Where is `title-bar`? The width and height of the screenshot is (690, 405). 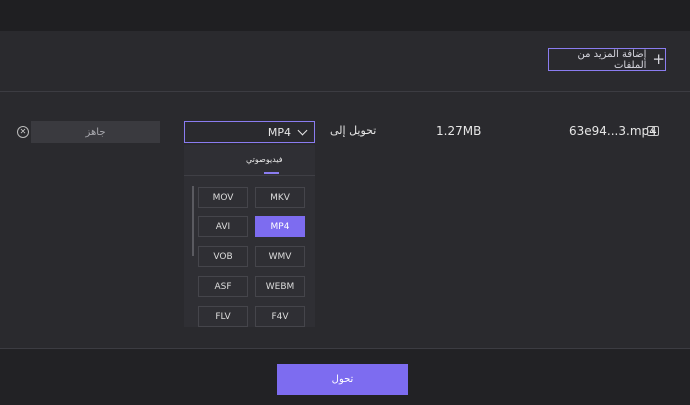 title-bar is located at coordinates (345, 15).